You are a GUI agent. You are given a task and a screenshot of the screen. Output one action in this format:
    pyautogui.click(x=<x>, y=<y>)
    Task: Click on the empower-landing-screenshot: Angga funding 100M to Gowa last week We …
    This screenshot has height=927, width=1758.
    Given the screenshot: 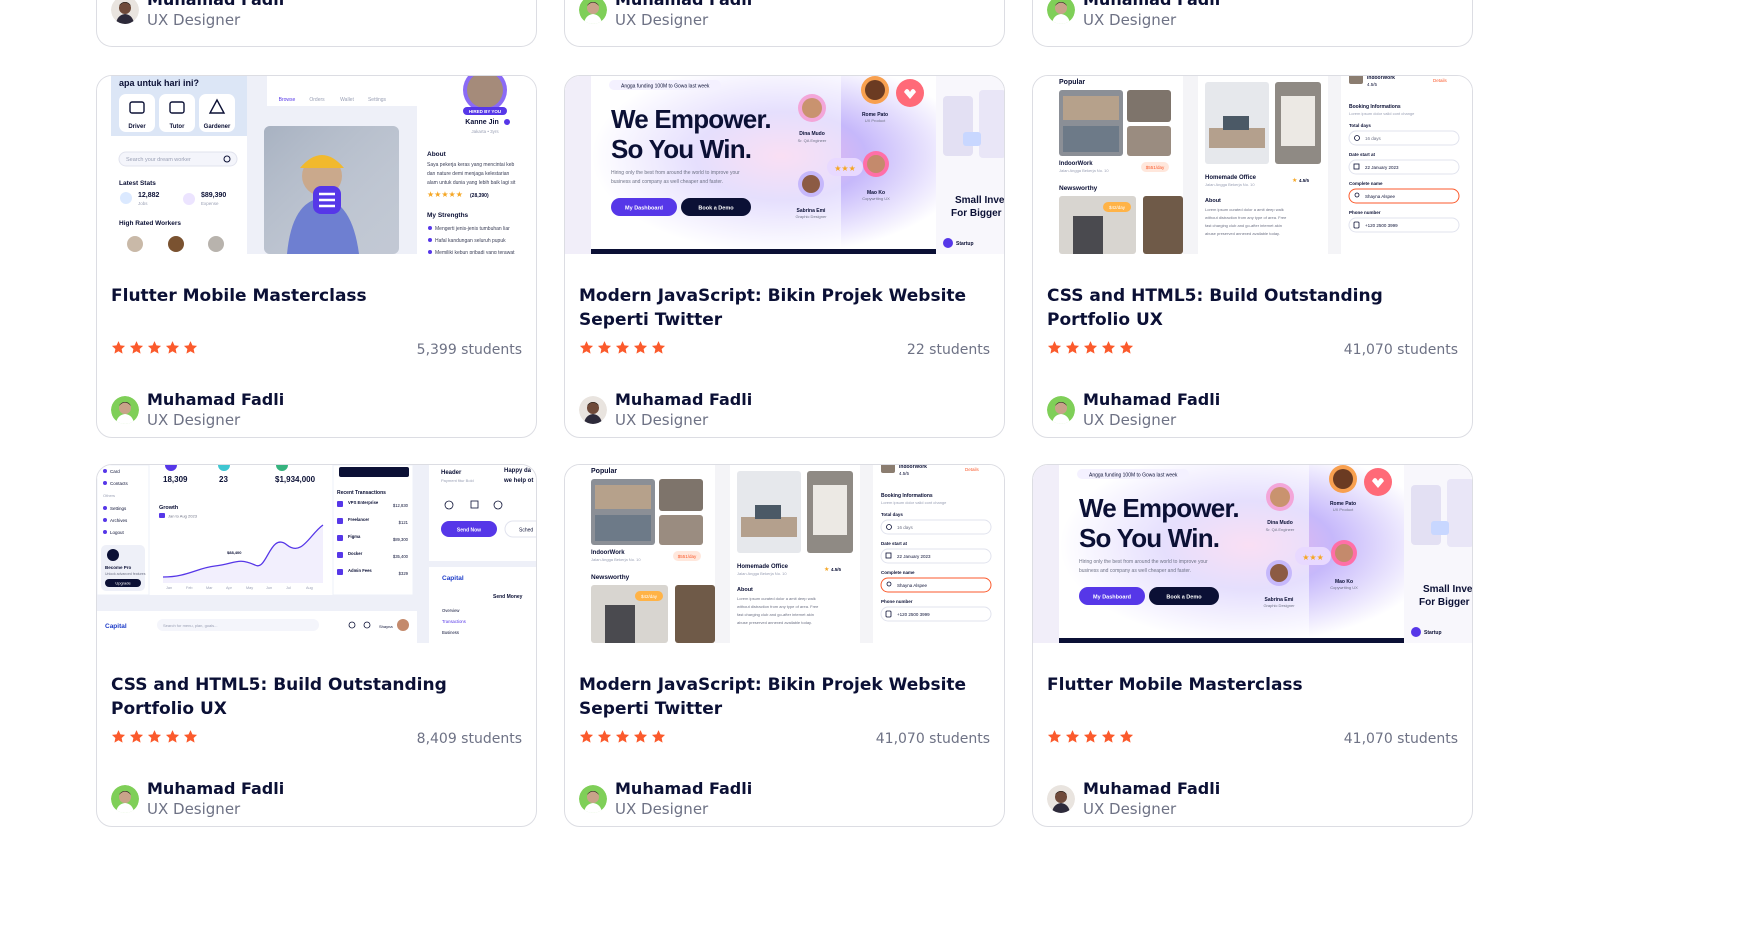 What is the action you would take?
    pyautogui.click(x=1252, y=554)
    